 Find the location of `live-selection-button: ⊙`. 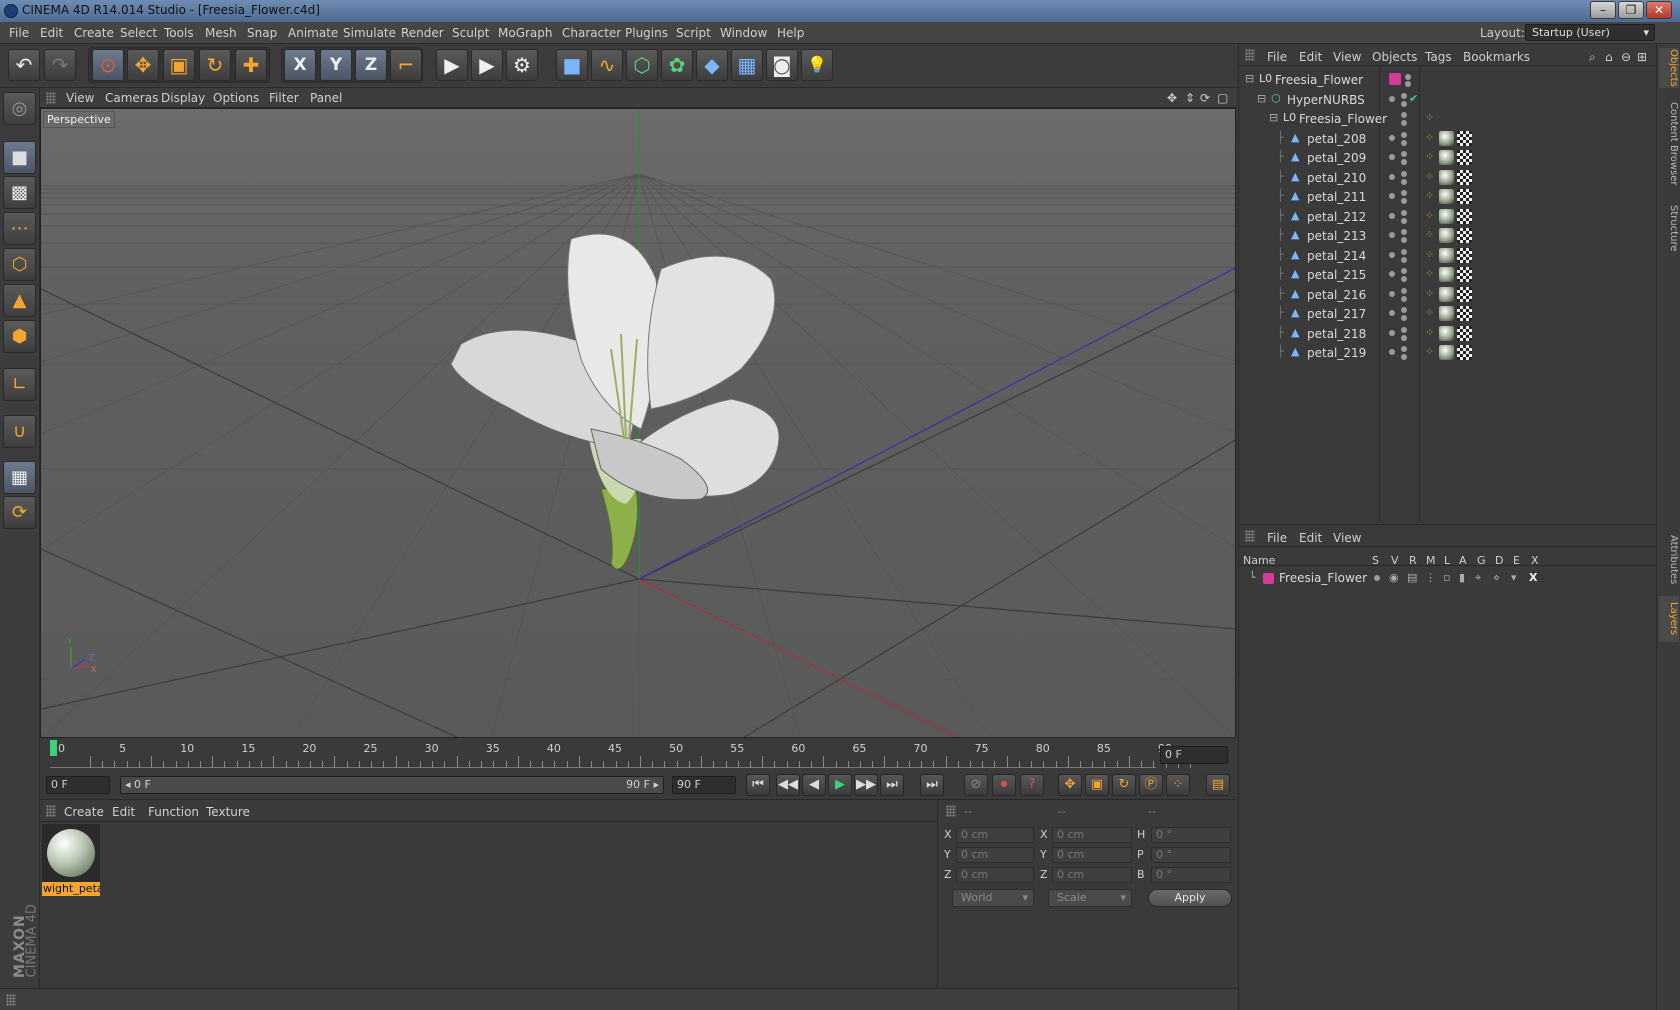

live-selection-button: ⊙ is located at coordinates (108, 65).